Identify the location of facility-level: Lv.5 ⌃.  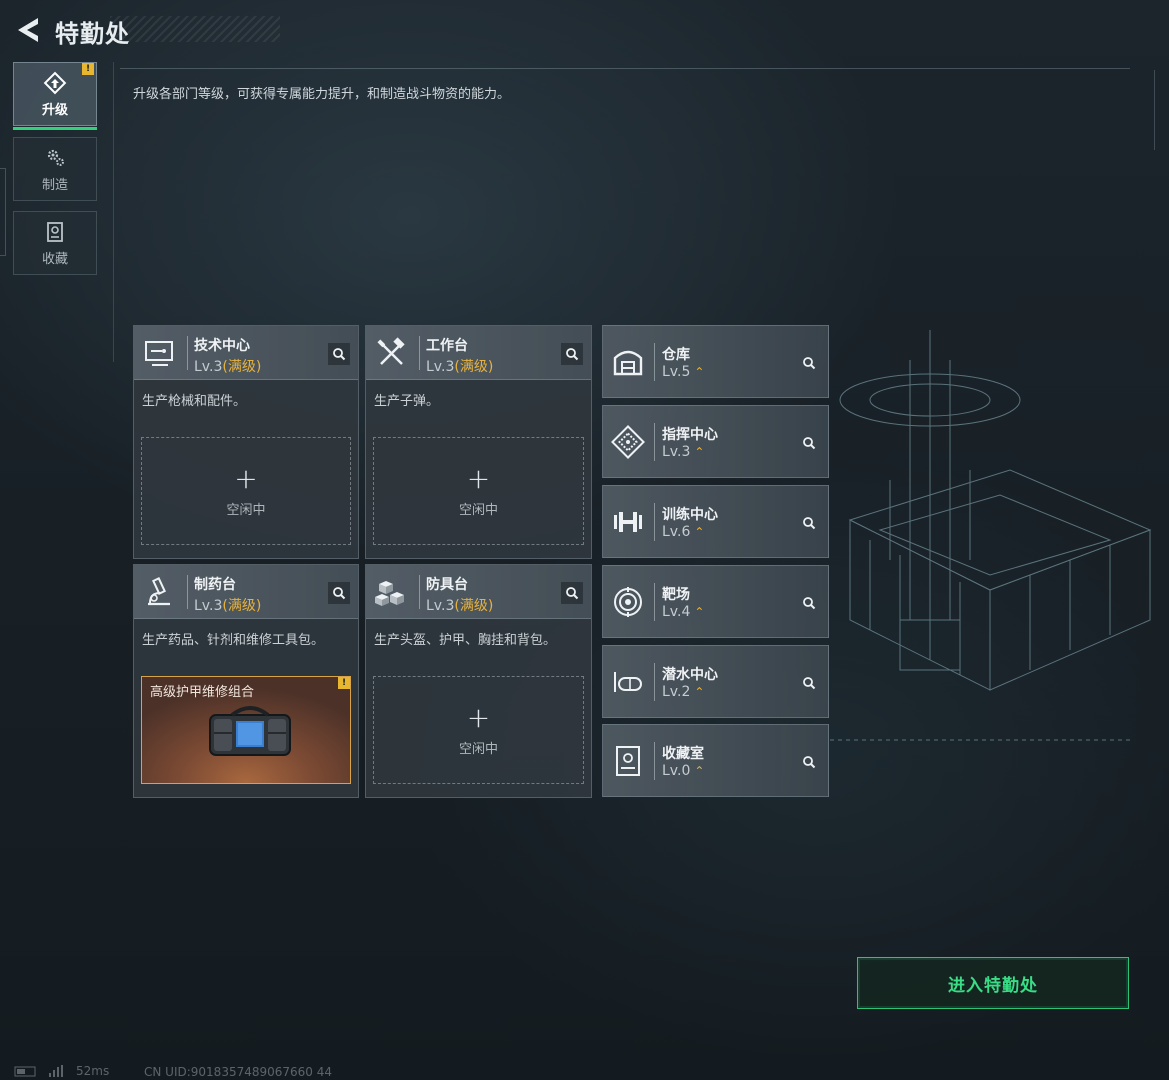
(683, 372).